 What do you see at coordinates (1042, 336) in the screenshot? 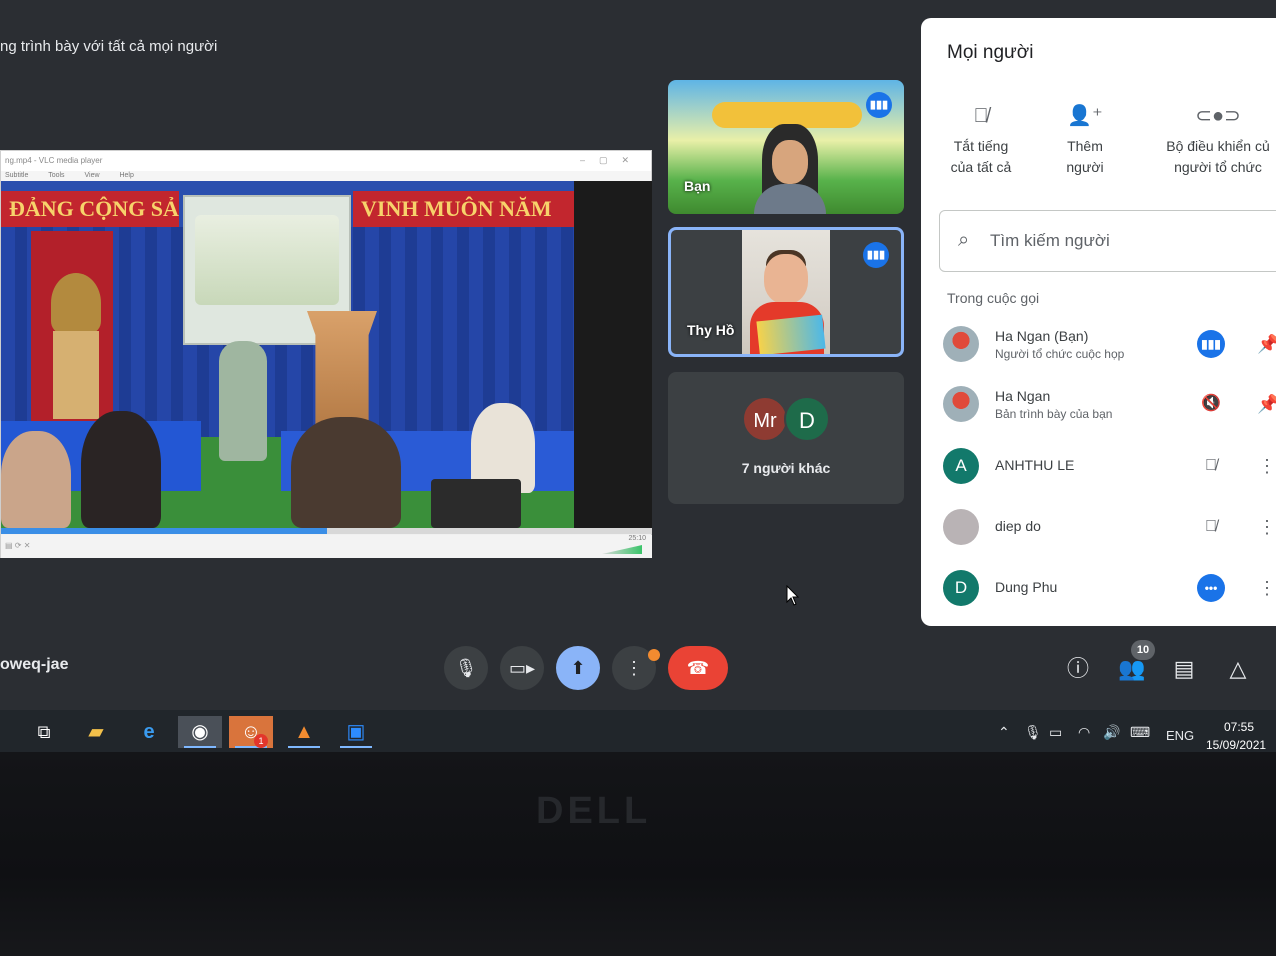
I see `participant-name: Ha Ngan (Bạn)` at bounding box center [1042, 336].